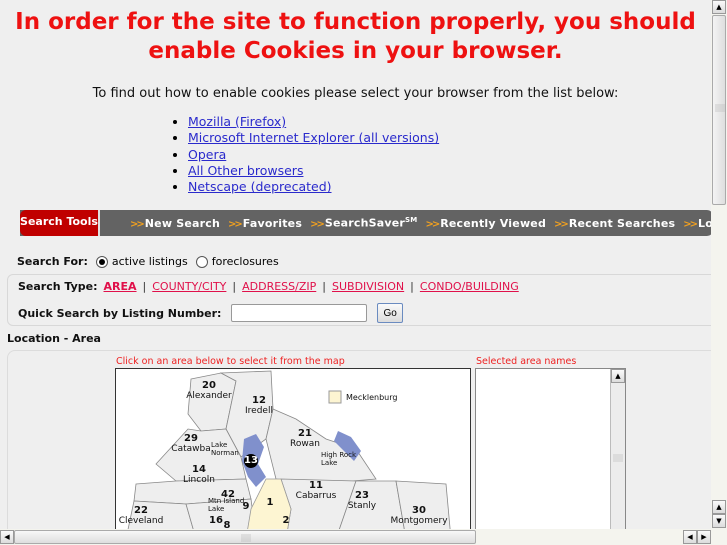 Image resolution: width=727 pixels, height=545 pixels. I want to click on nav-label: Favorites, so click(272, 223).